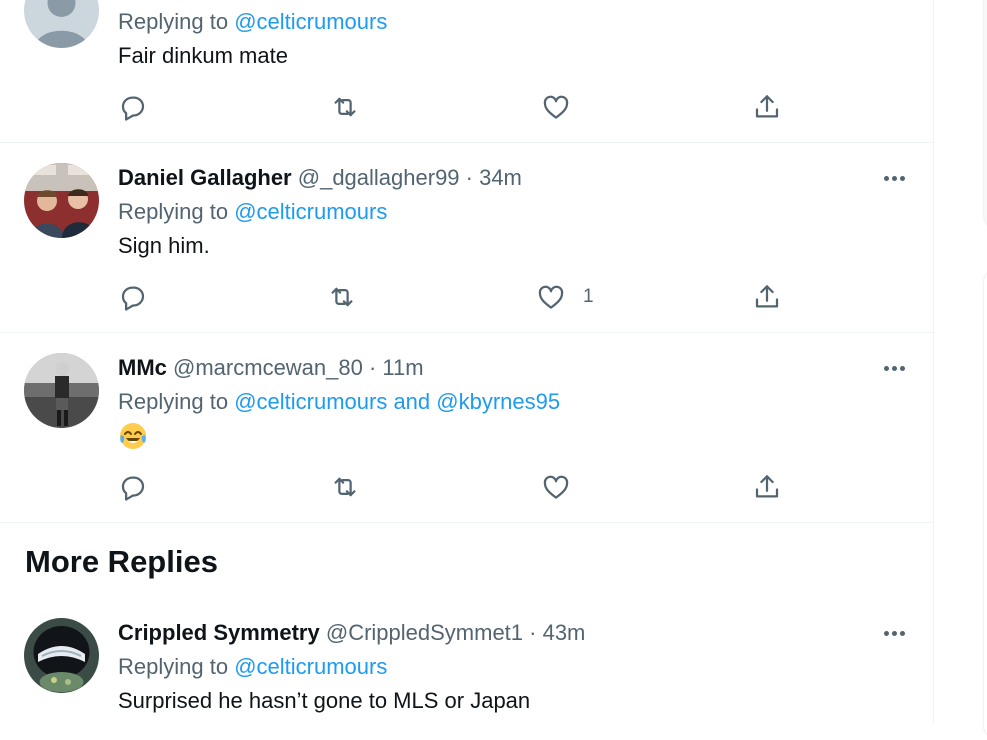 Image resolution: width=987 pixels, height=740 pixels. What do you see at coordinates (324, 700) in the screenshot?
I see `tweet-text: Surprised he hasn’t gone to MLS or Japan` at bounding box center [324, 700].